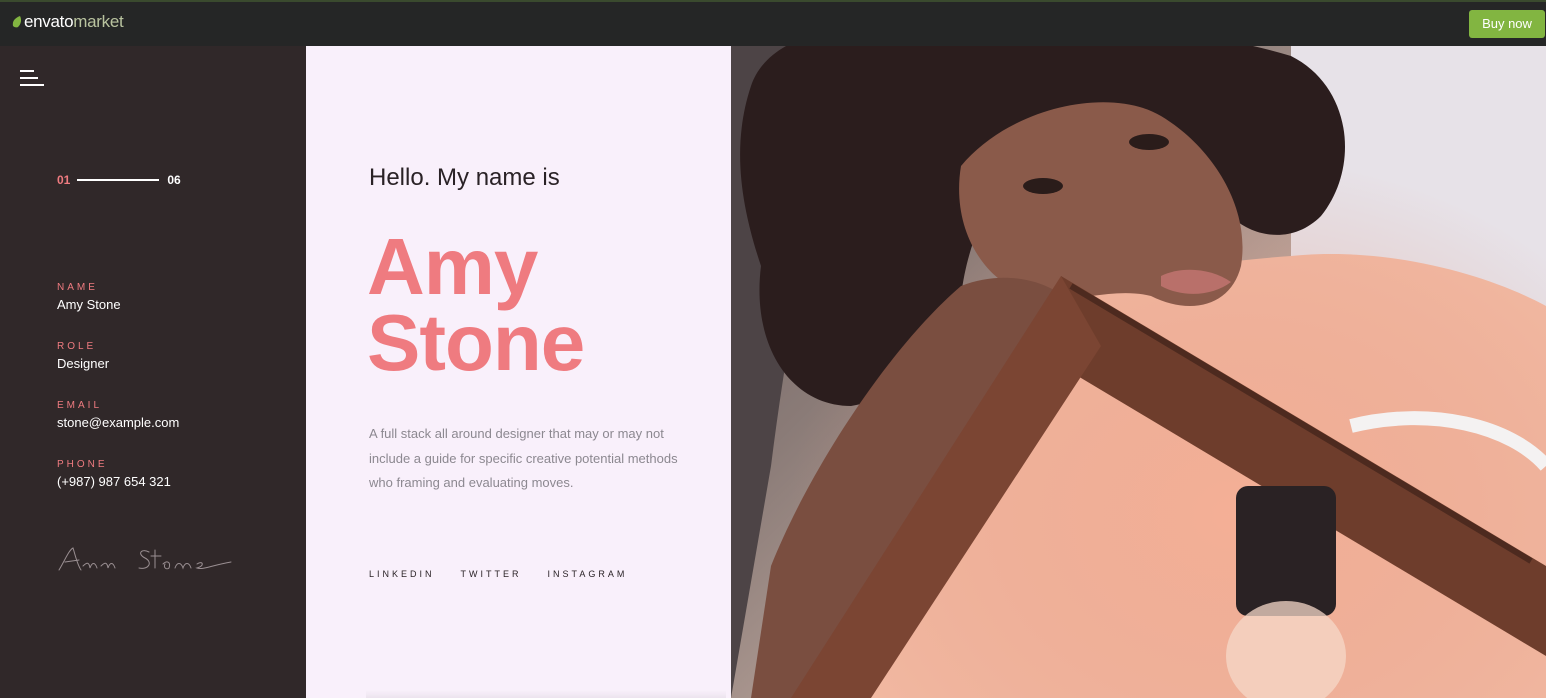 This screenshot has width=1546, height=698. What do you see at coordinates (491, 574) in the screenshot?
I see `social-link-twitter: TWITTER` at bounding box center [491, 574].